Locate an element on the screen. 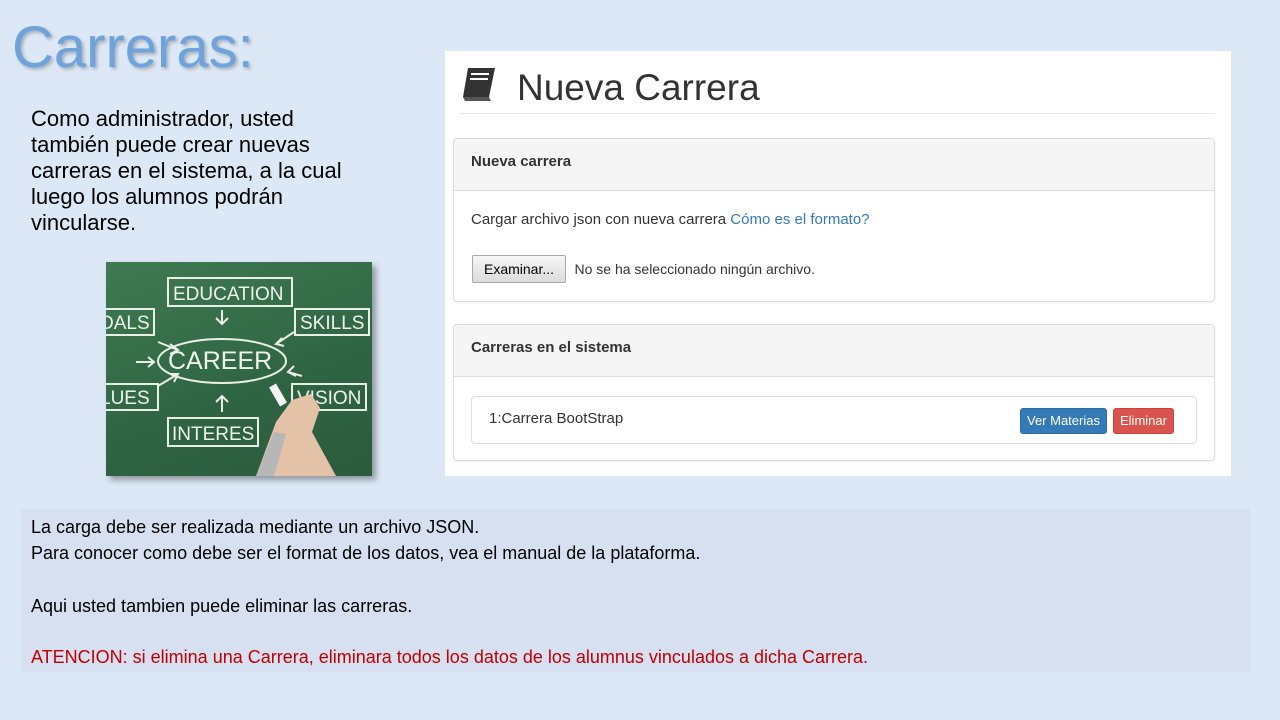 The image size is (1280, 720). career-name: 1:Carrera BootStrap is located at coordinates (556, 418).